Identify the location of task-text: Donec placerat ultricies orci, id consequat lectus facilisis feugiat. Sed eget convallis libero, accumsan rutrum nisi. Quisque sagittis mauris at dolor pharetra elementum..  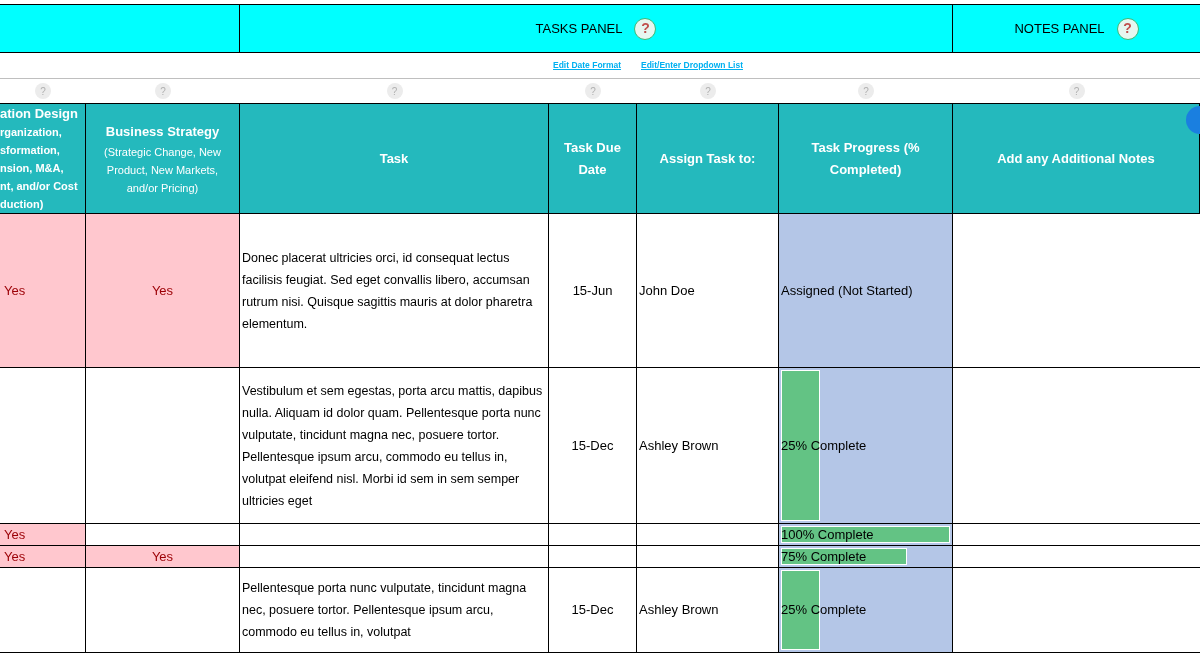
(388, 291).